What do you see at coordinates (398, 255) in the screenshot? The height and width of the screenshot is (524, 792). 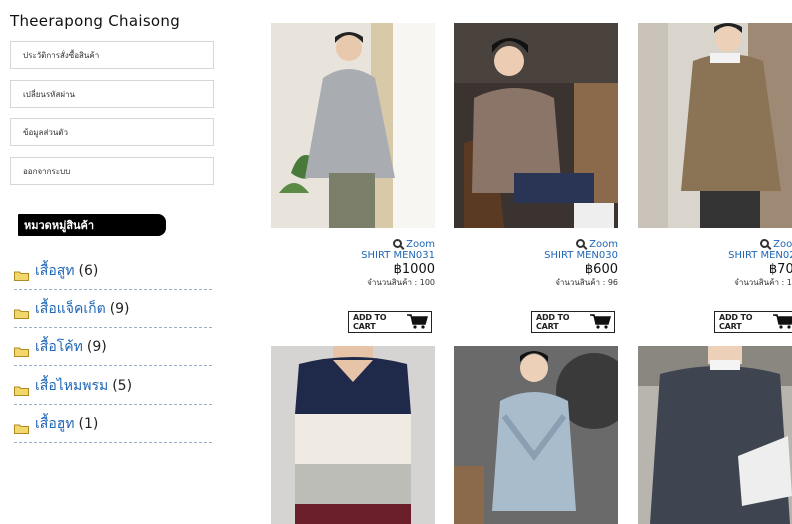 I see `product-code: SHIRT MEN031` at bounding box center [398, 255].